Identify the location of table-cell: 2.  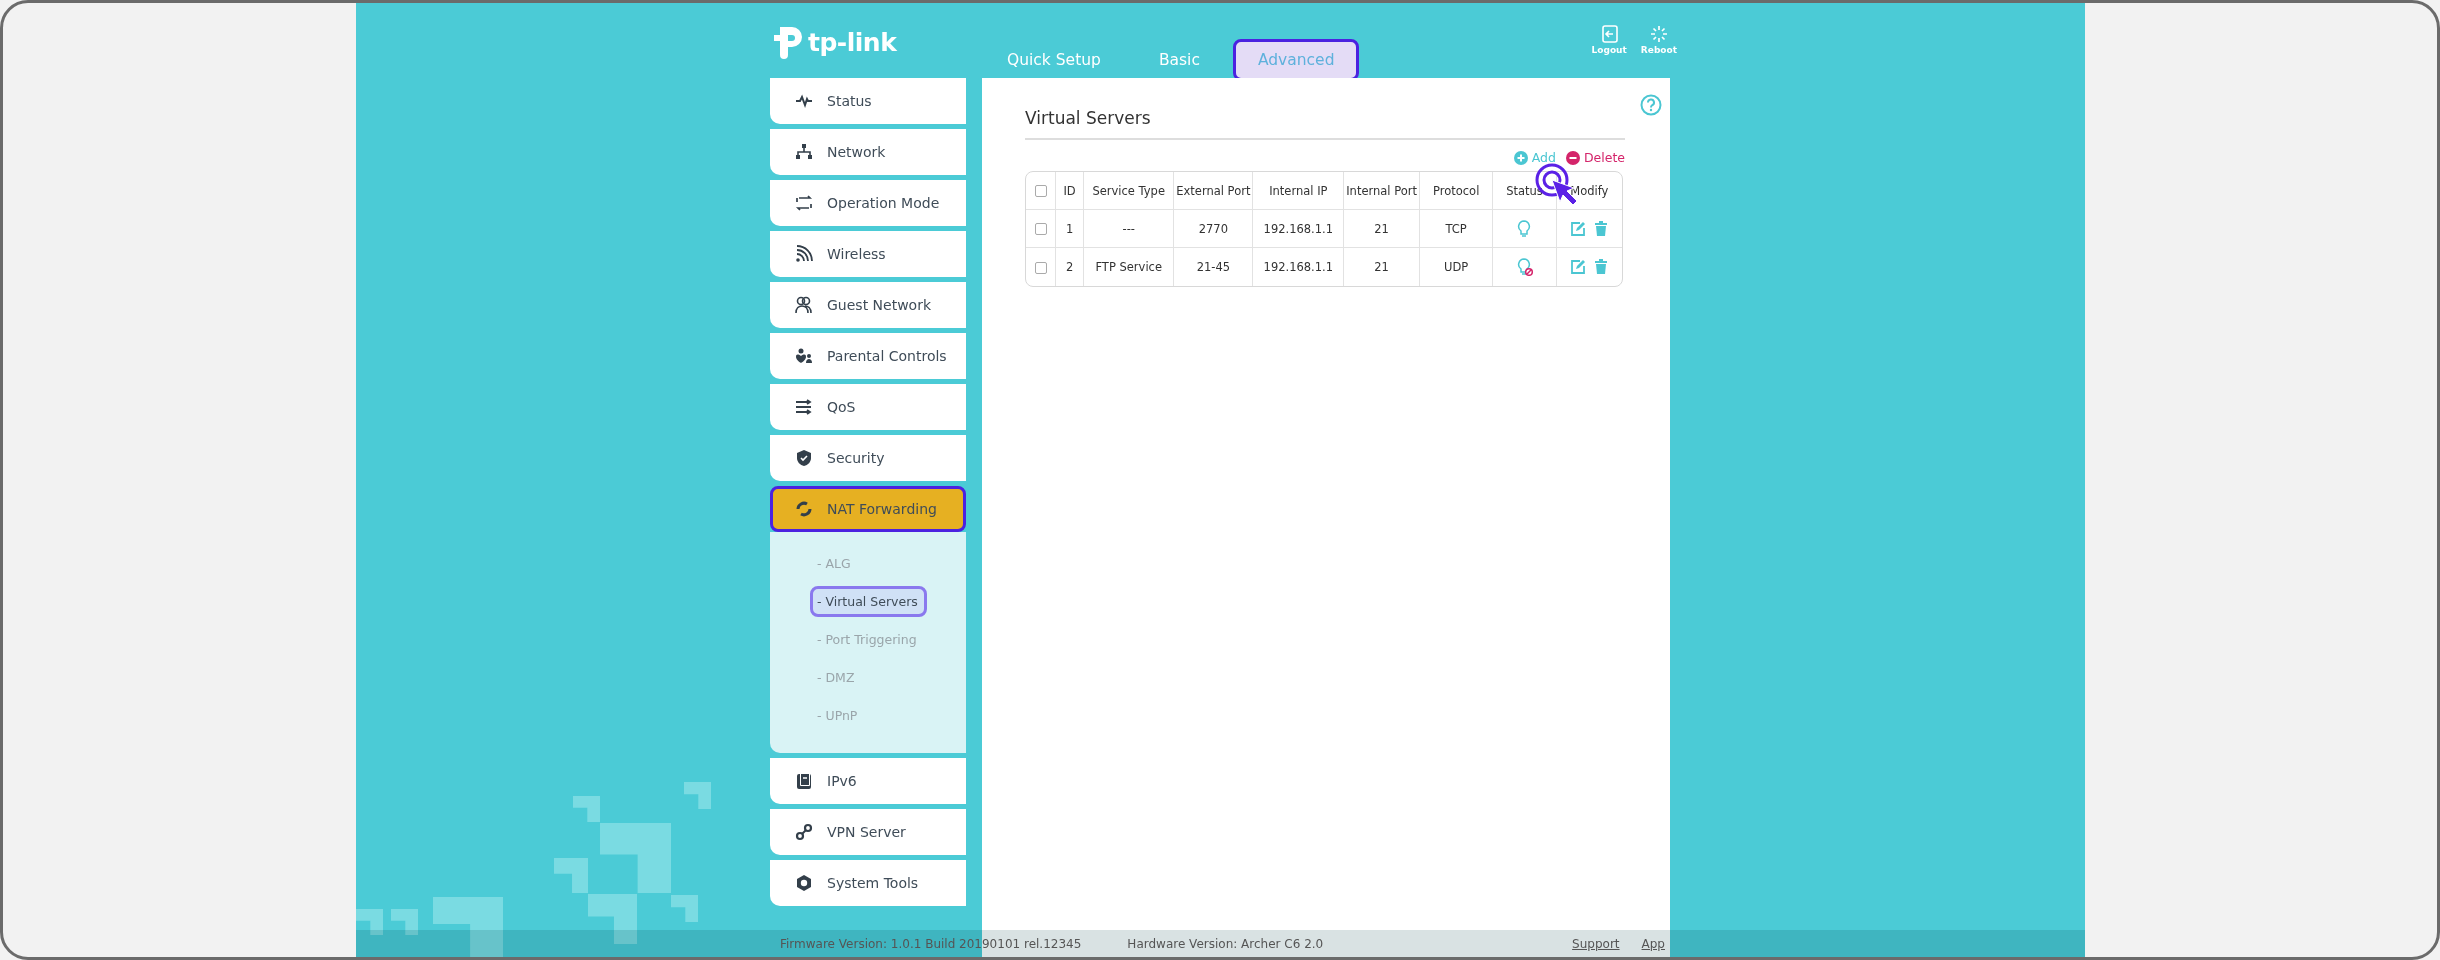
(1070, 267).